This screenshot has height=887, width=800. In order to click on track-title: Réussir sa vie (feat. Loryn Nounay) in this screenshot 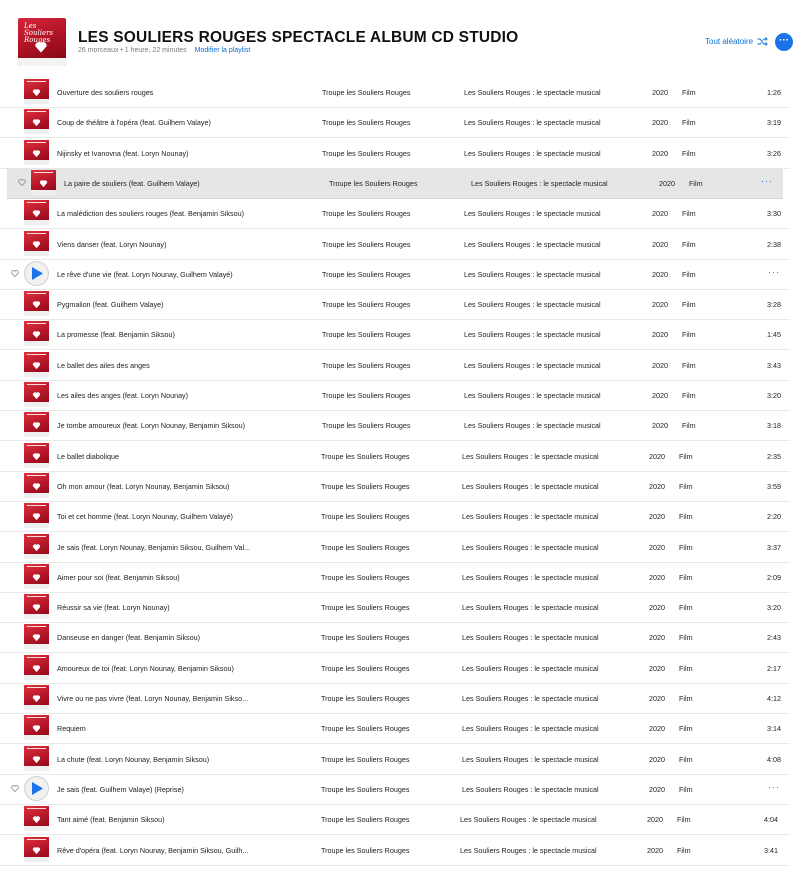, I will do `click(113, 608)`.